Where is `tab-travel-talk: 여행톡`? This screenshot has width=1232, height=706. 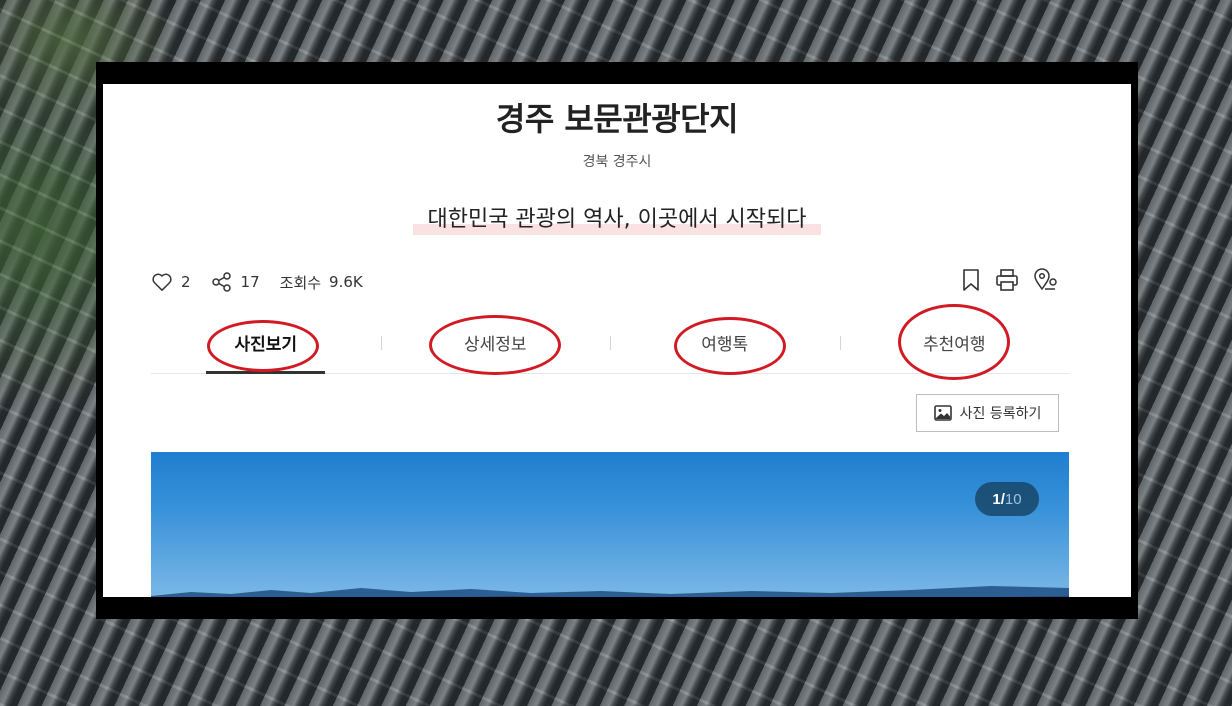 tab-travel-talk: 여행톡 is located at coordinates (725, 343).